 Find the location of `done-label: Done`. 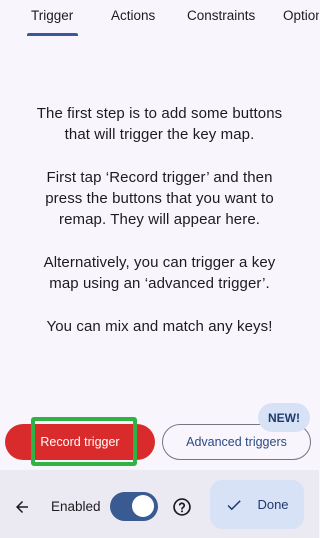

done-label: Done is located at coordinates (273, 504).